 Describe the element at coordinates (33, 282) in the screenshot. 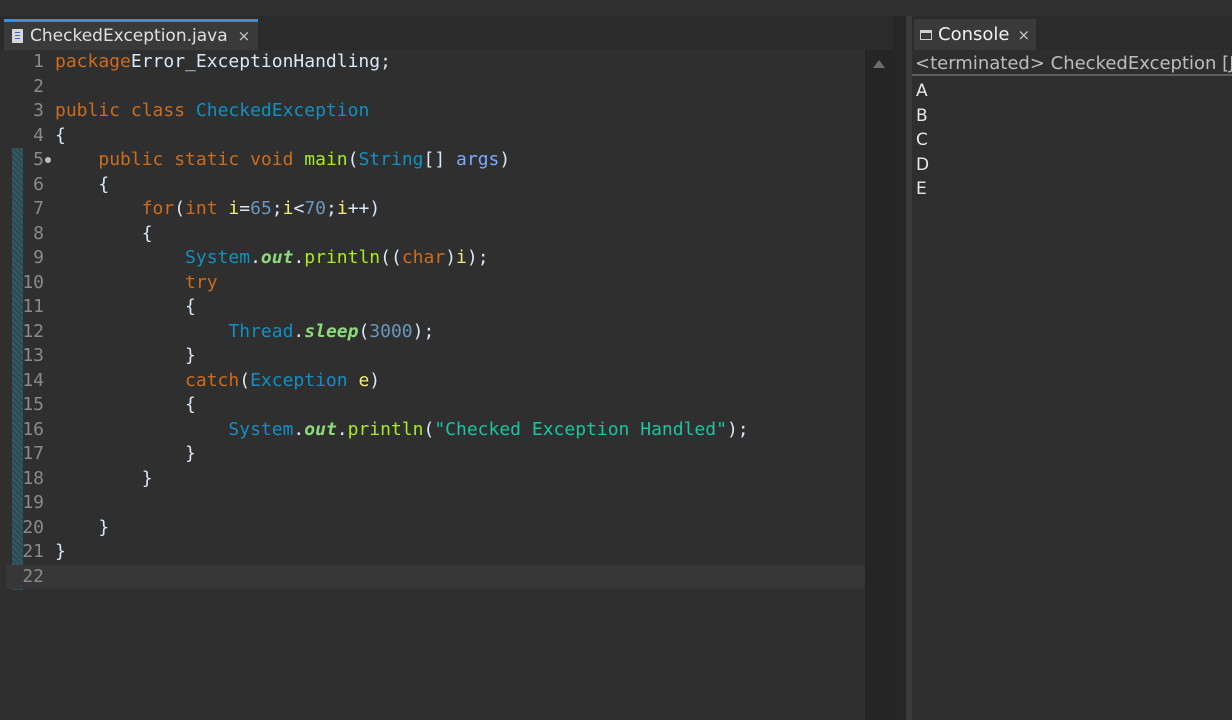

I see `line-number: 10` at that location.